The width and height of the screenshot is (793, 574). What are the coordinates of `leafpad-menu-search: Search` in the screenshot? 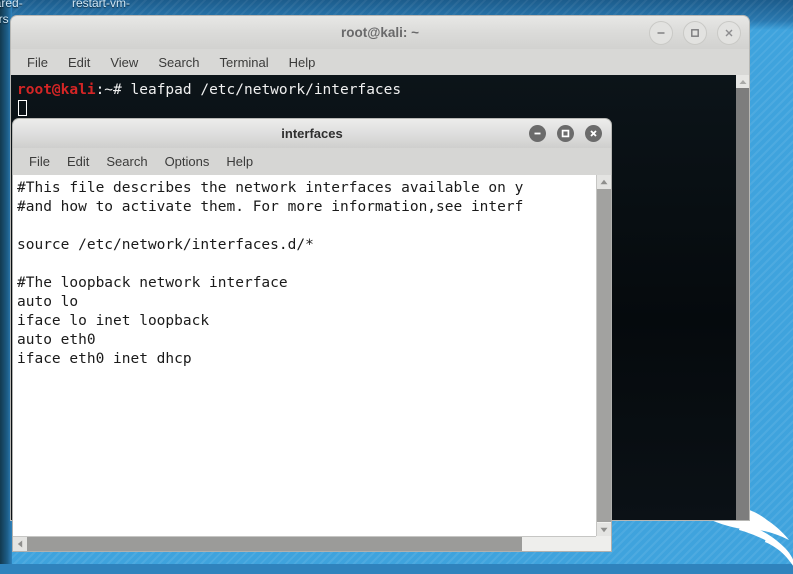 It's located at (126, 161).